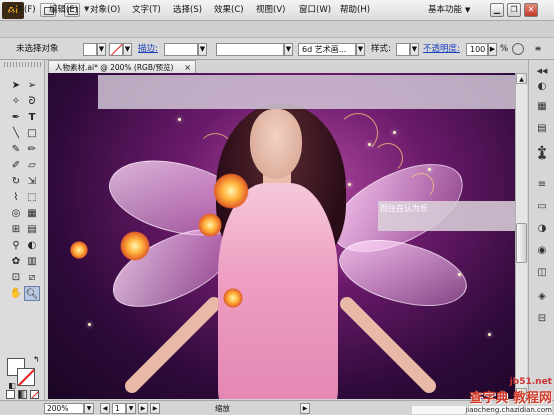 The image size is (554, 415). Describe the element at coordinates (542, 273) in the screenshot. I see `graphic-styles-icon: ◫` at that location.